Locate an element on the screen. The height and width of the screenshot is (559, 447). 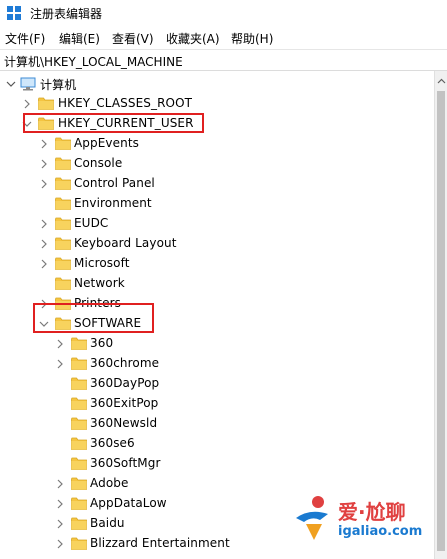
tree-node-label: Blizzard Entertainment is located at coordinates (160, 543).